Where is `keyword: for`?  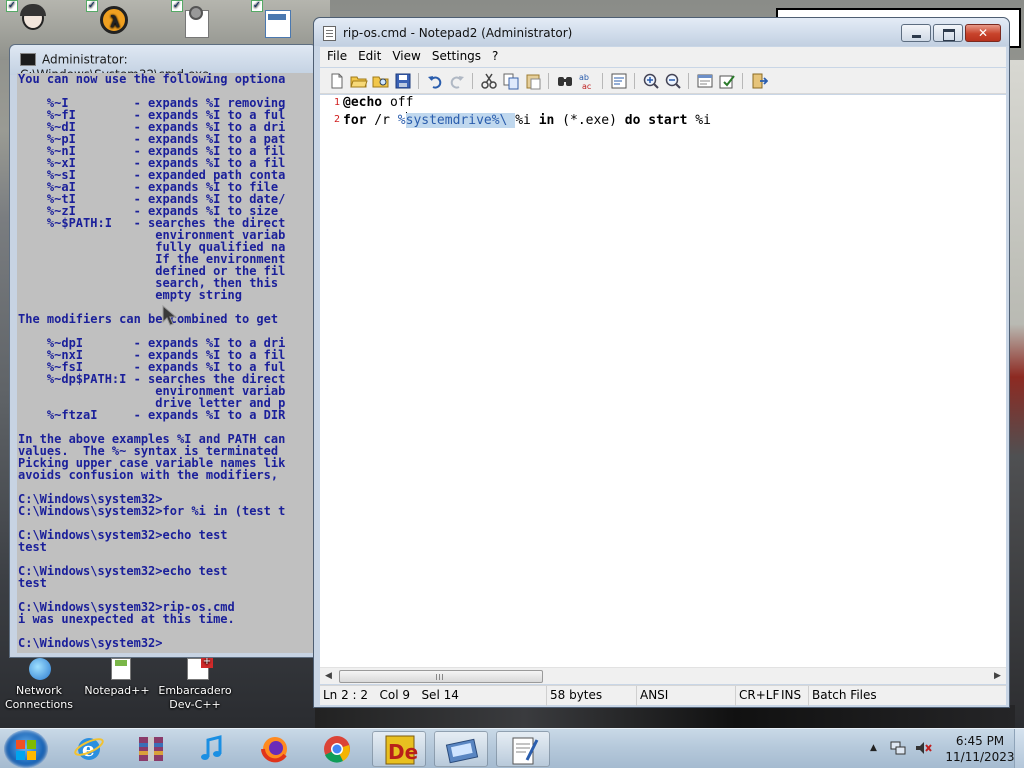
keyword: for is located at coordinates (355, 120).